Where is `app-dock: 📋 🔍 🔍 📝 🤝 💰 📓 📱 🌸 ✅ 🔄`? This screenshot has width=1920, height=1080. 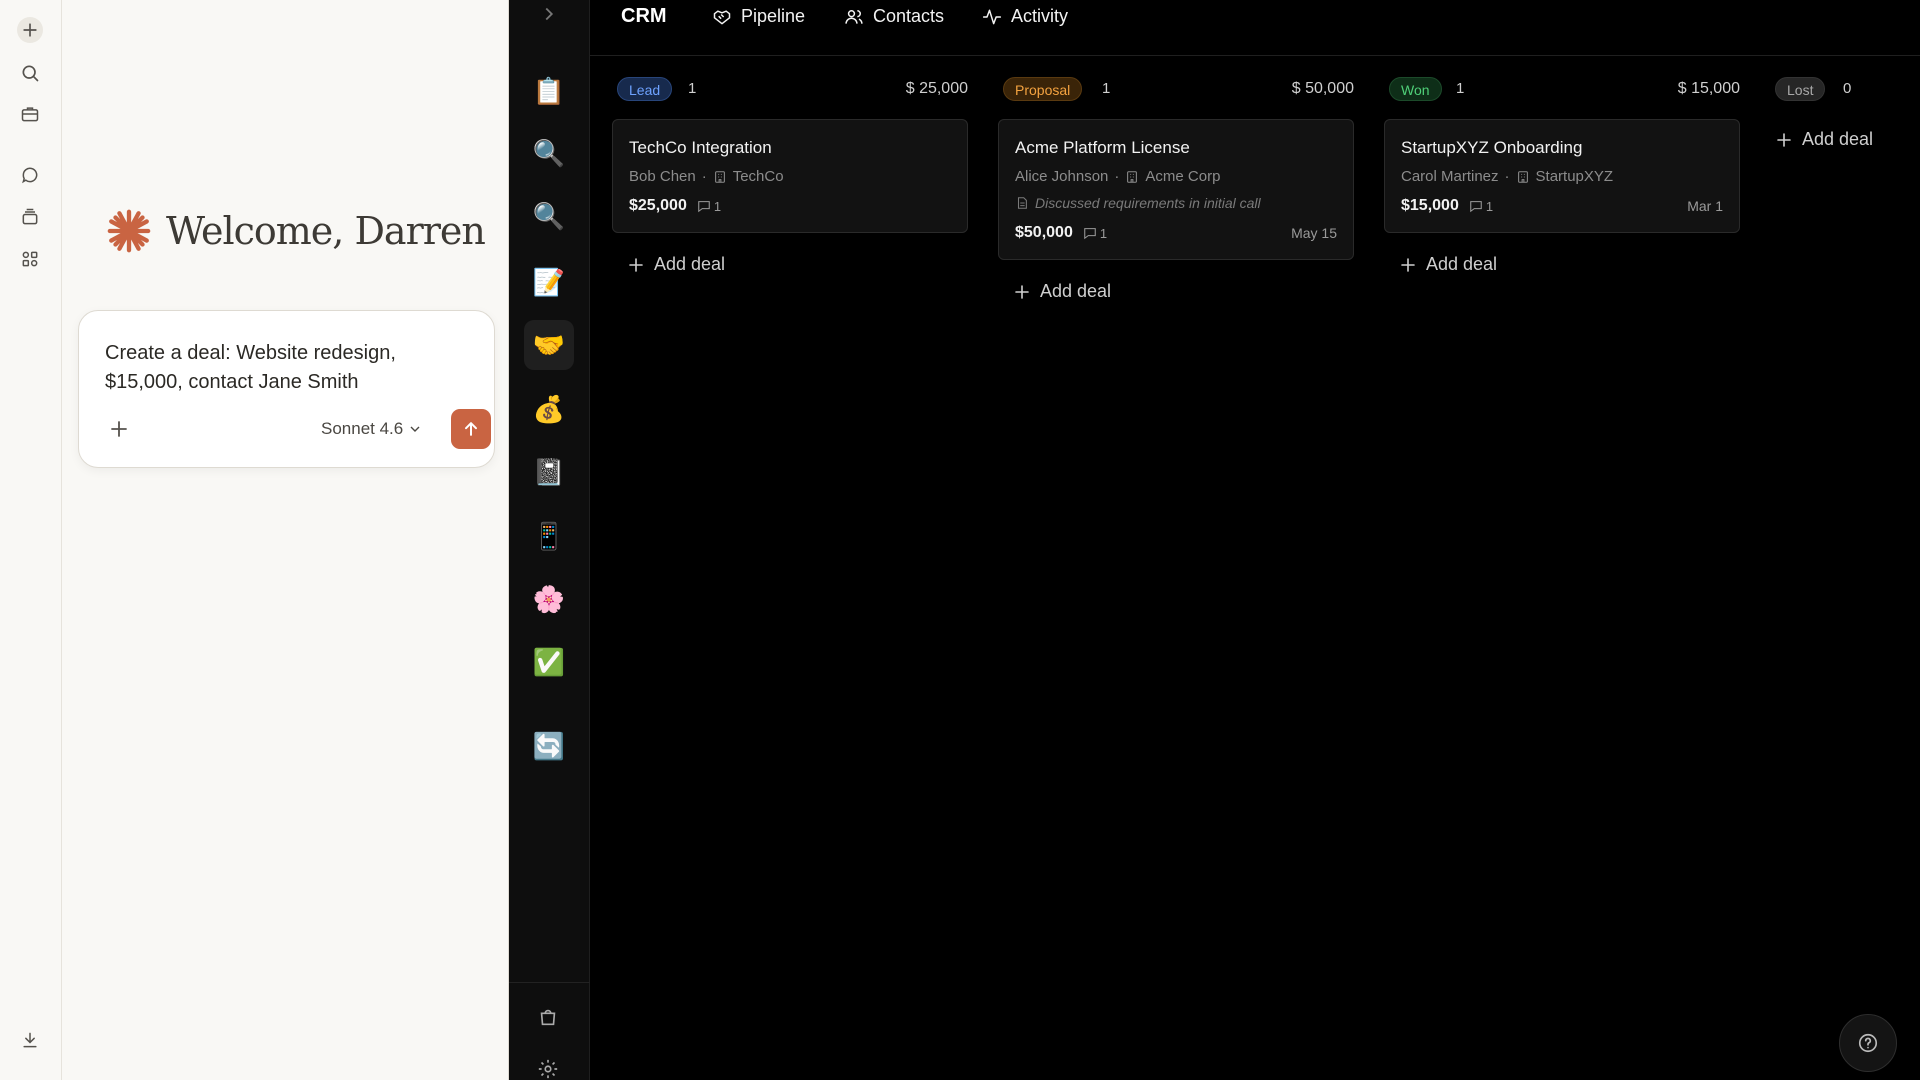
app-dock: 📋 🔍 🔍 📝 🤝 💰 📓 📱 🌸 ✅ 🔄 is located at coordinates (549, 540).